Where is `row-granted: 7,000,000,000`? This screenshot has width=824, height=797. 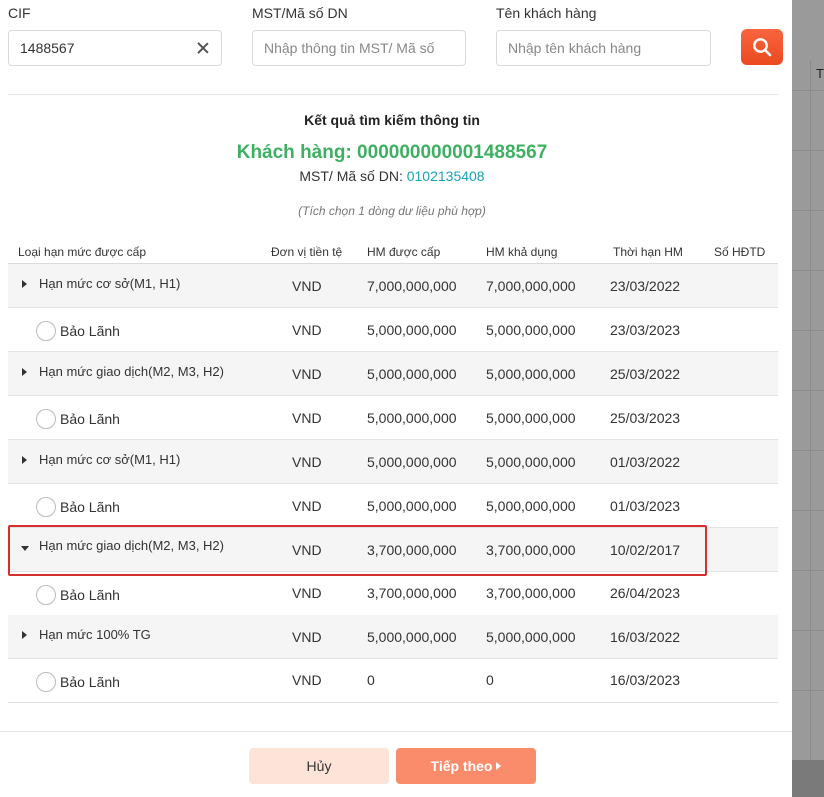 row-granted: 7,000,000,000 is located at coordinates (412, 286).